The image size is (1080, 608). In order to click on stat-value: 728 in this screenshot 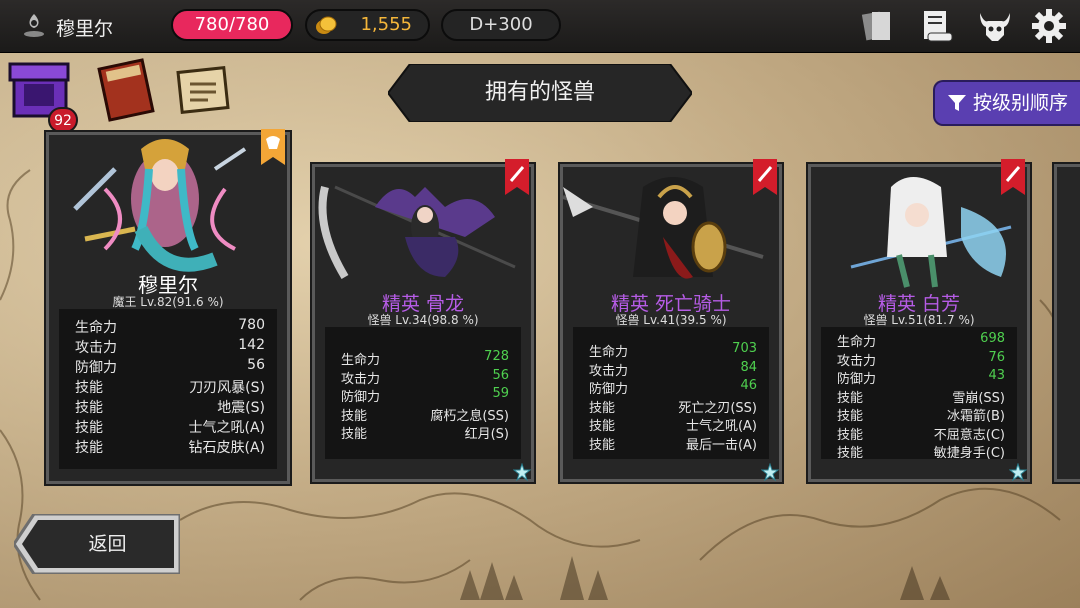, I will do `click(496, 356)`.